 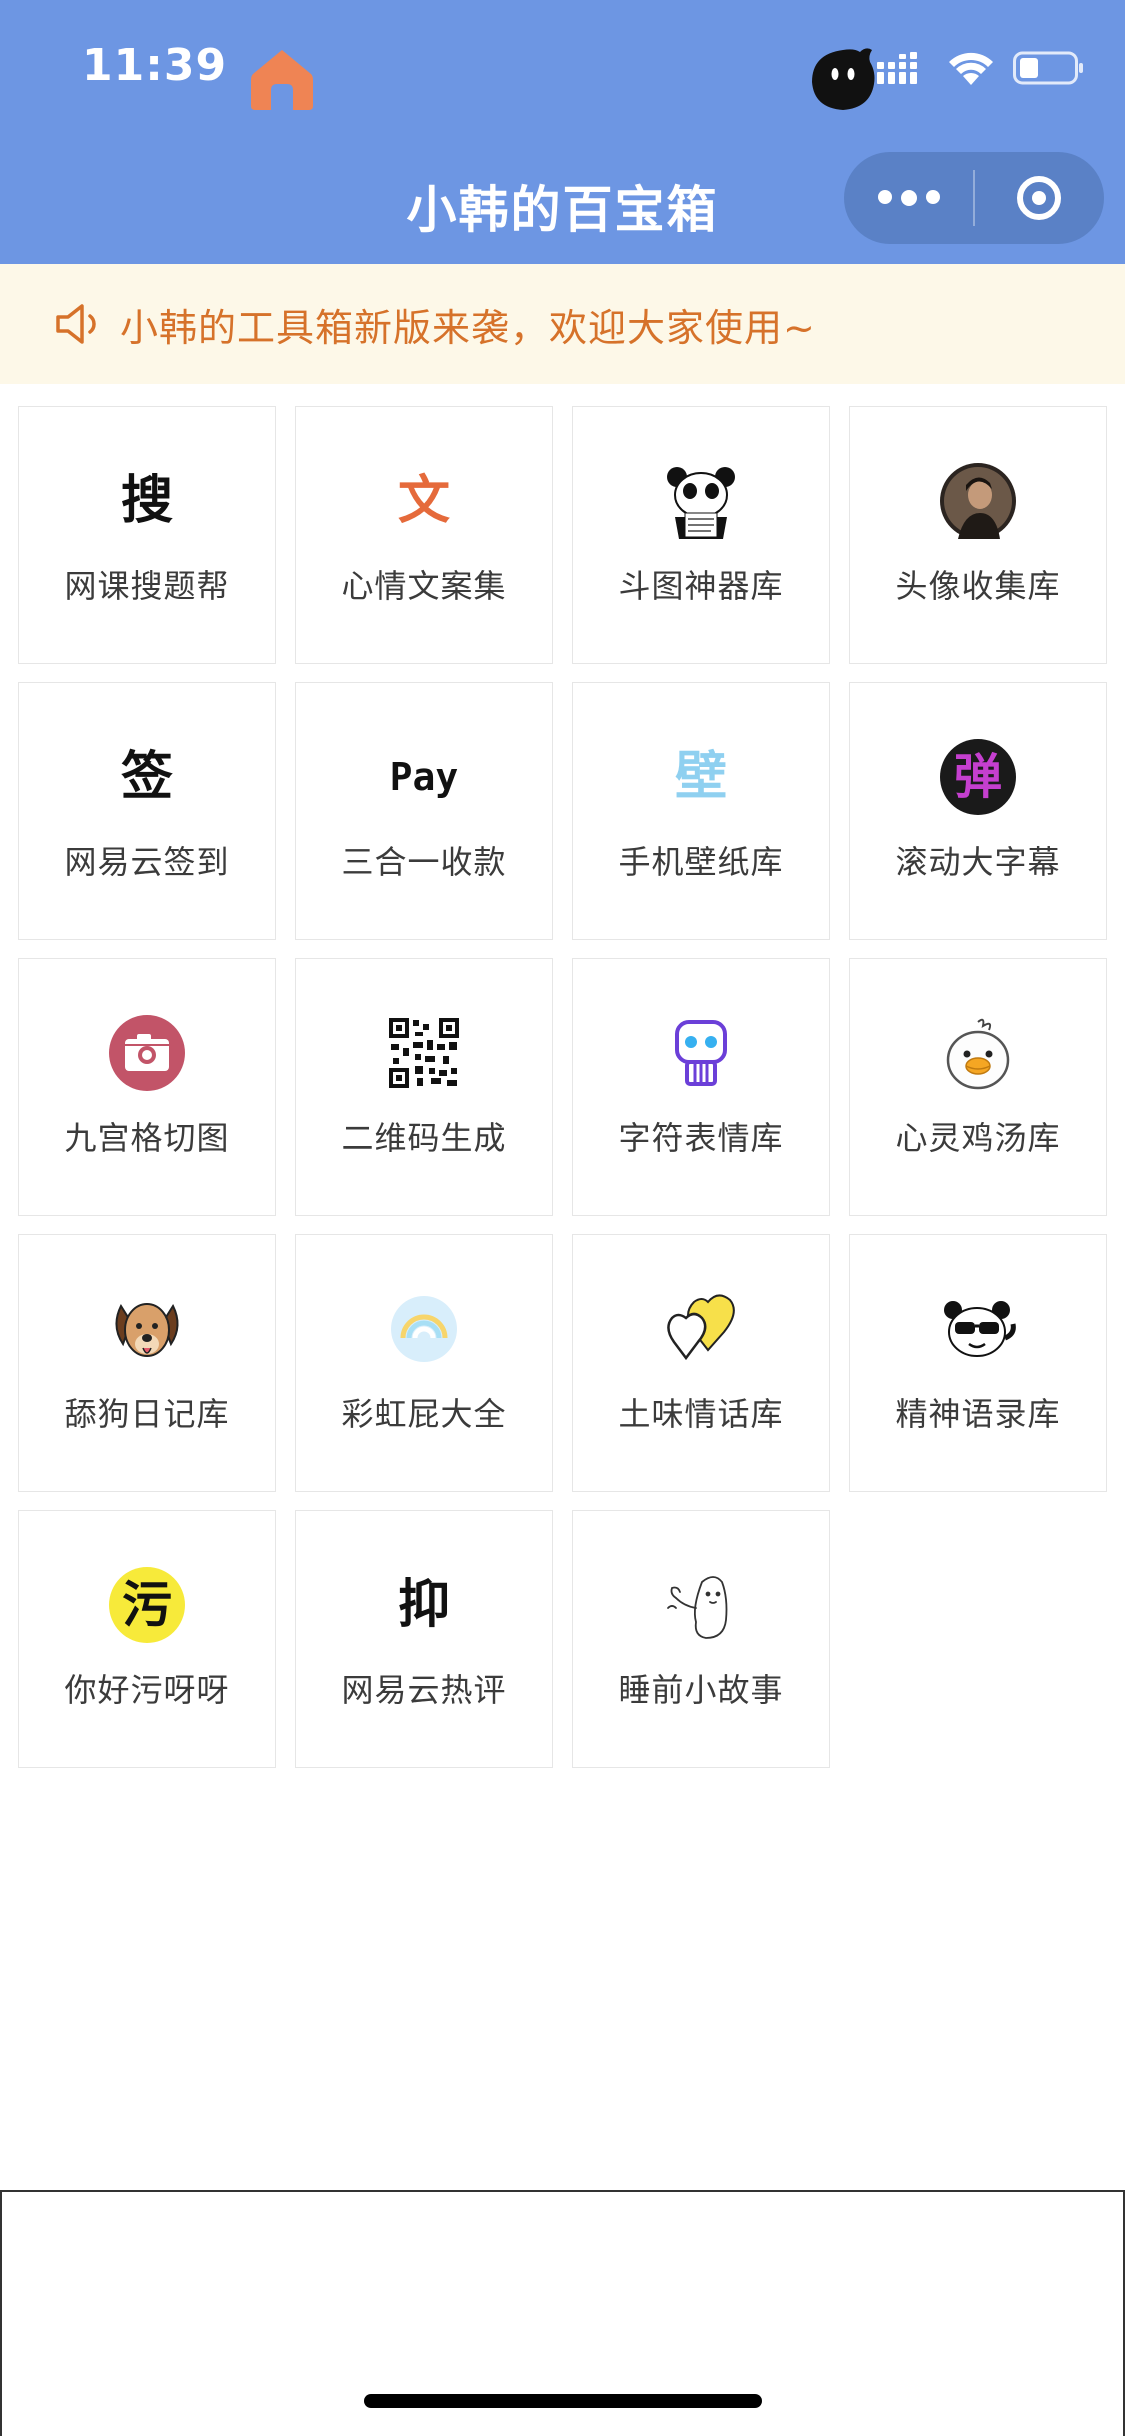 What do you see at coordinates (424, 586) in the screenshot?
I see `tool-label: 心情文案集` at bounding box center [424, 586].